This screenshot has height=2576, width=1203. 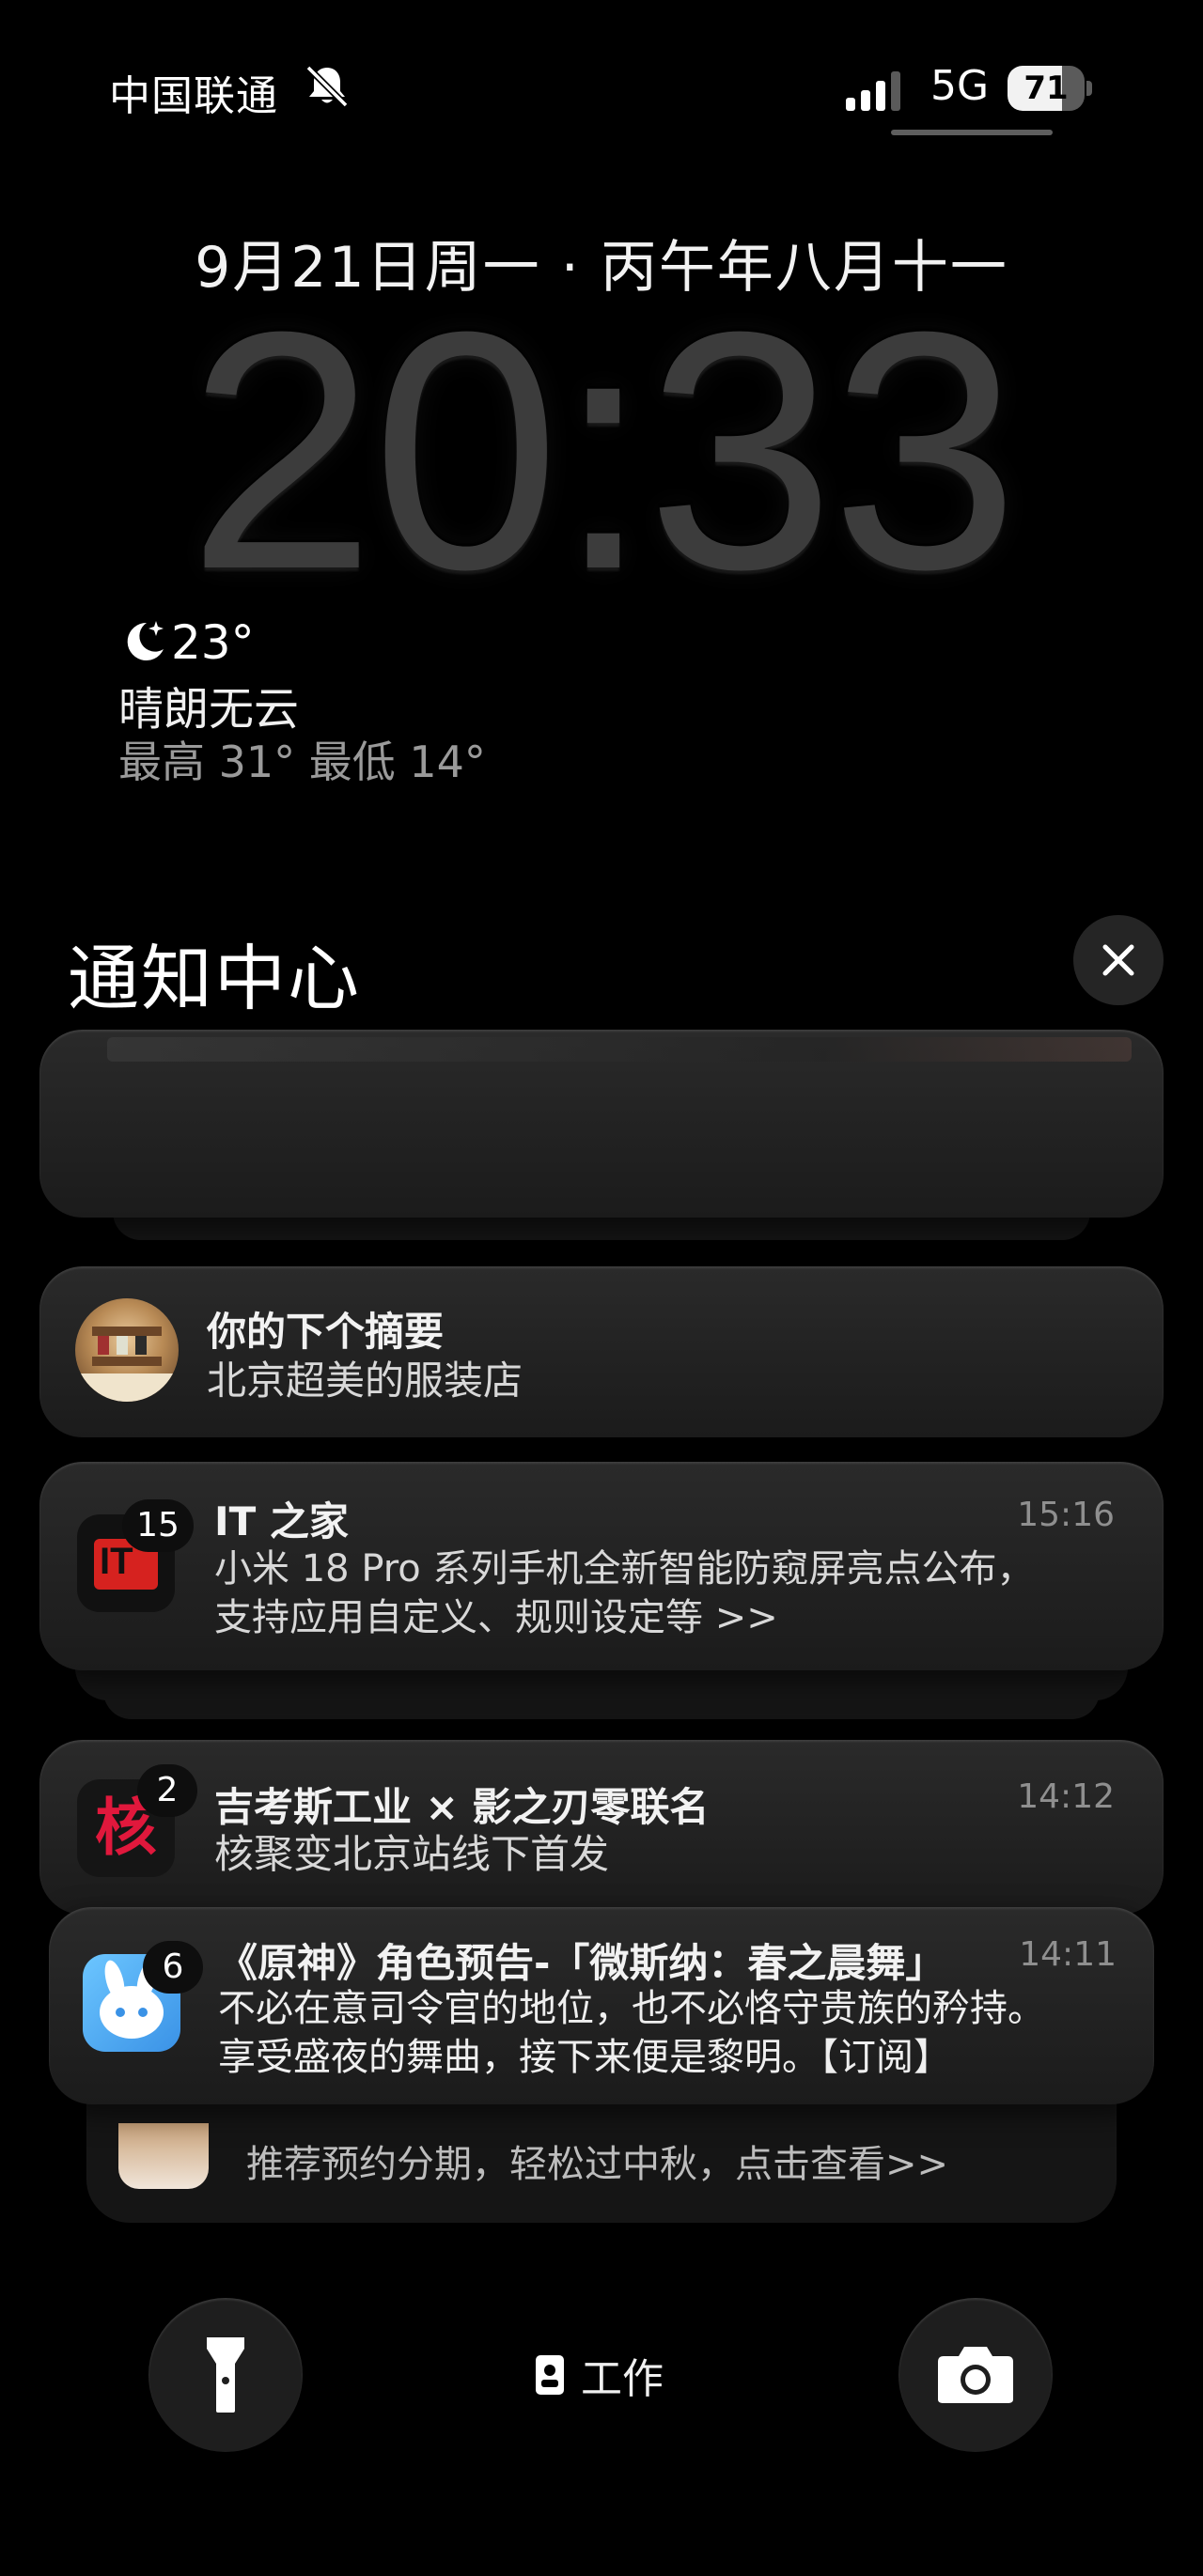 I want to click on lock-clock: 20:33, so click(x=603, y=451).